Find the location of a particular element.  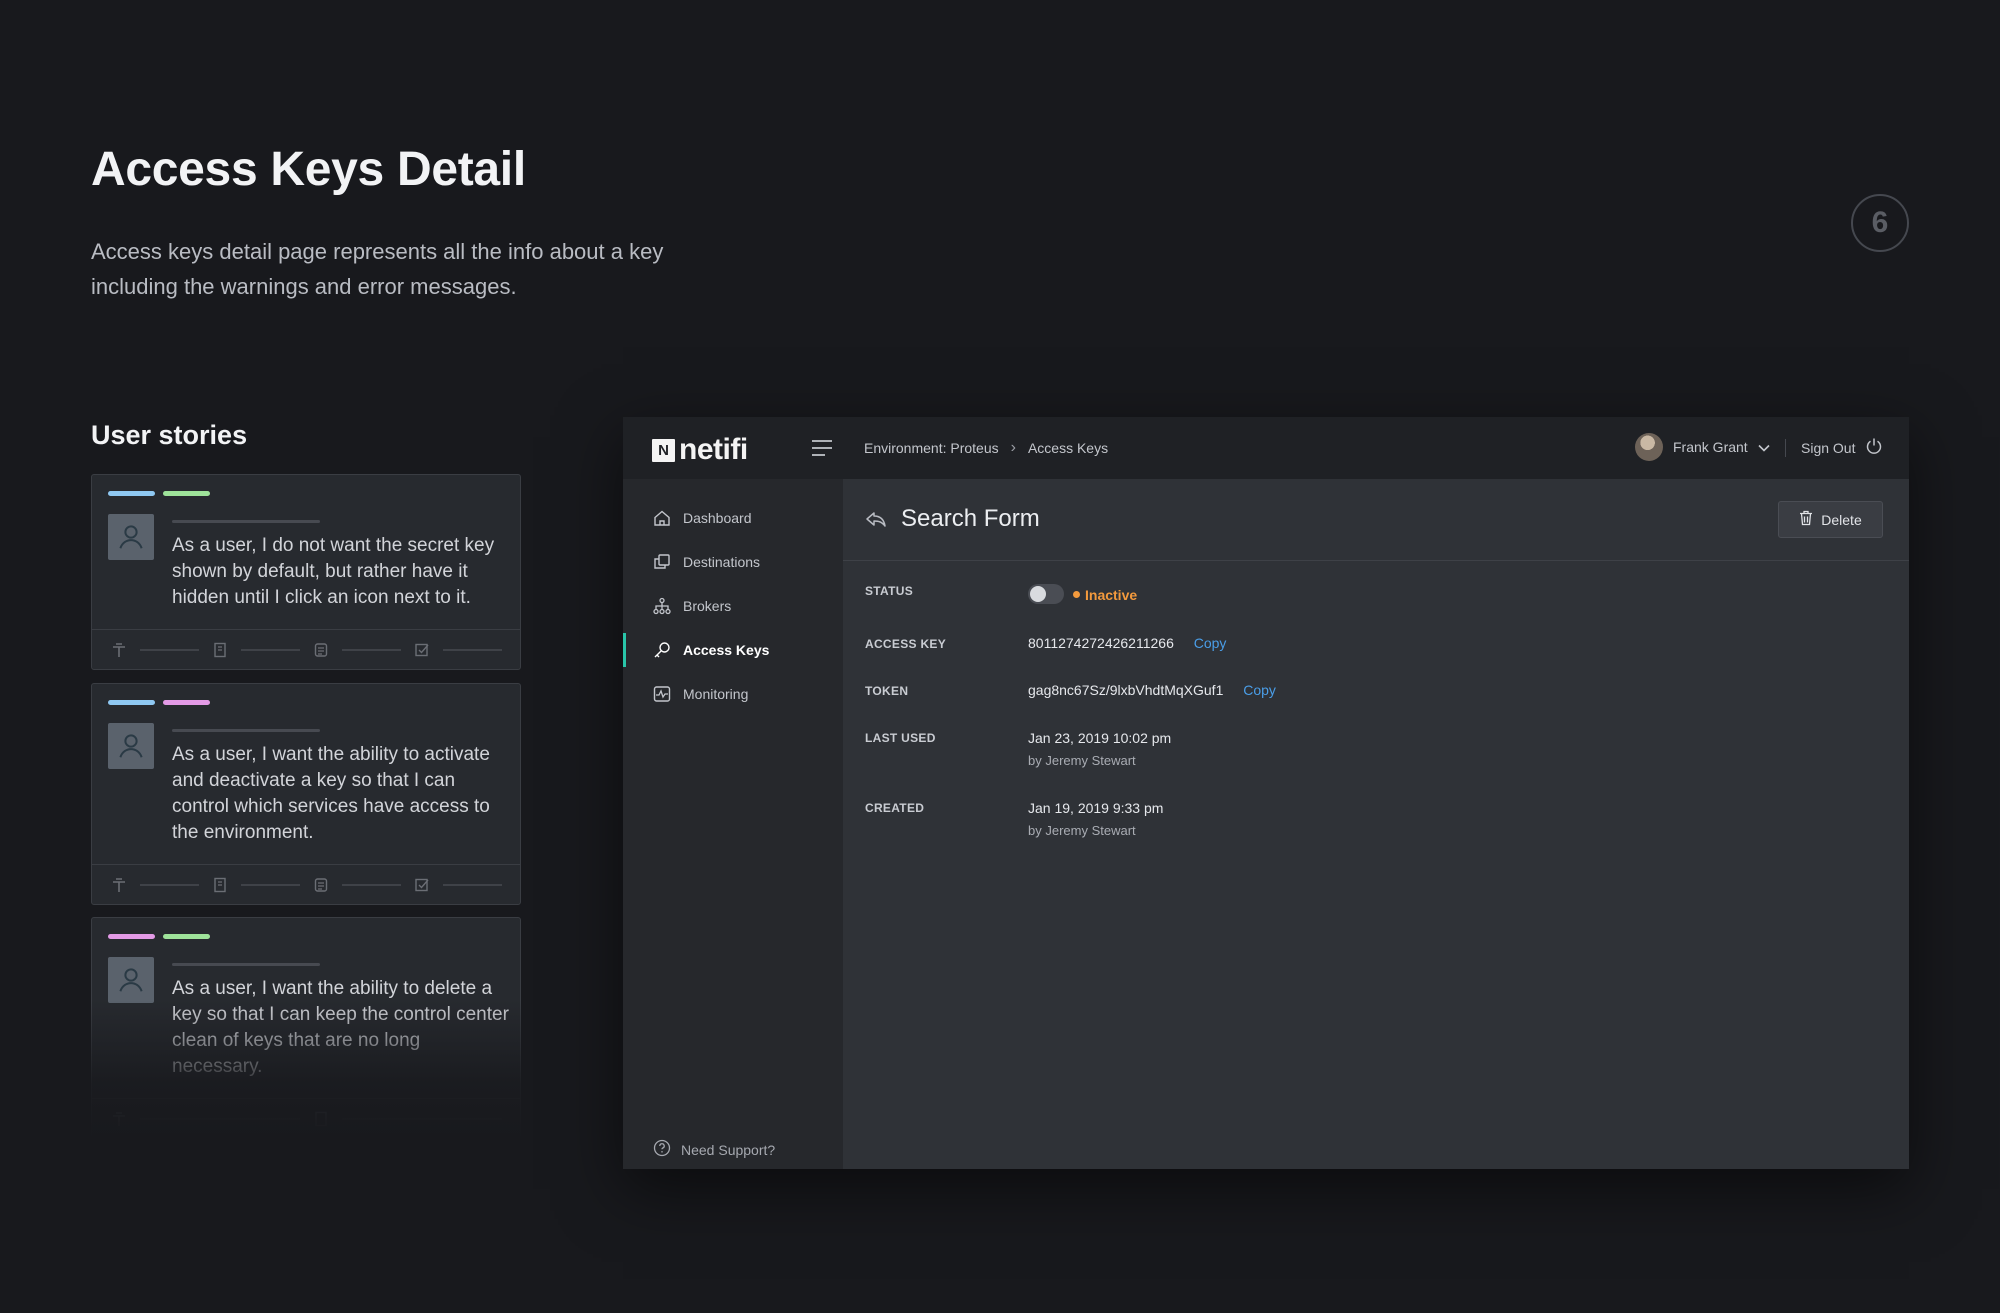

sign-out-button: Sign Out is located at coordinates (1842, 447).